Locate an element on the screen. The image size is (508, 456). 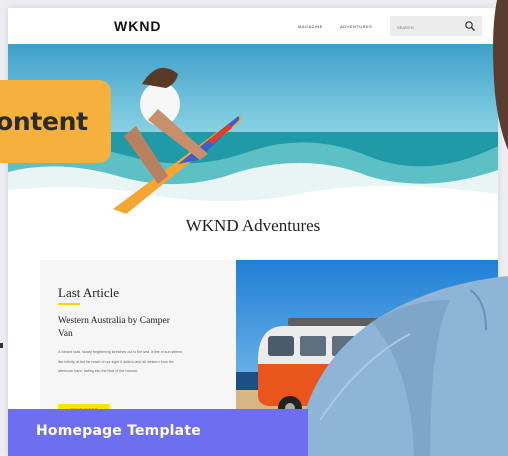
nav-link-magazine: MAGAZINE is located at coordinates (310, 26).